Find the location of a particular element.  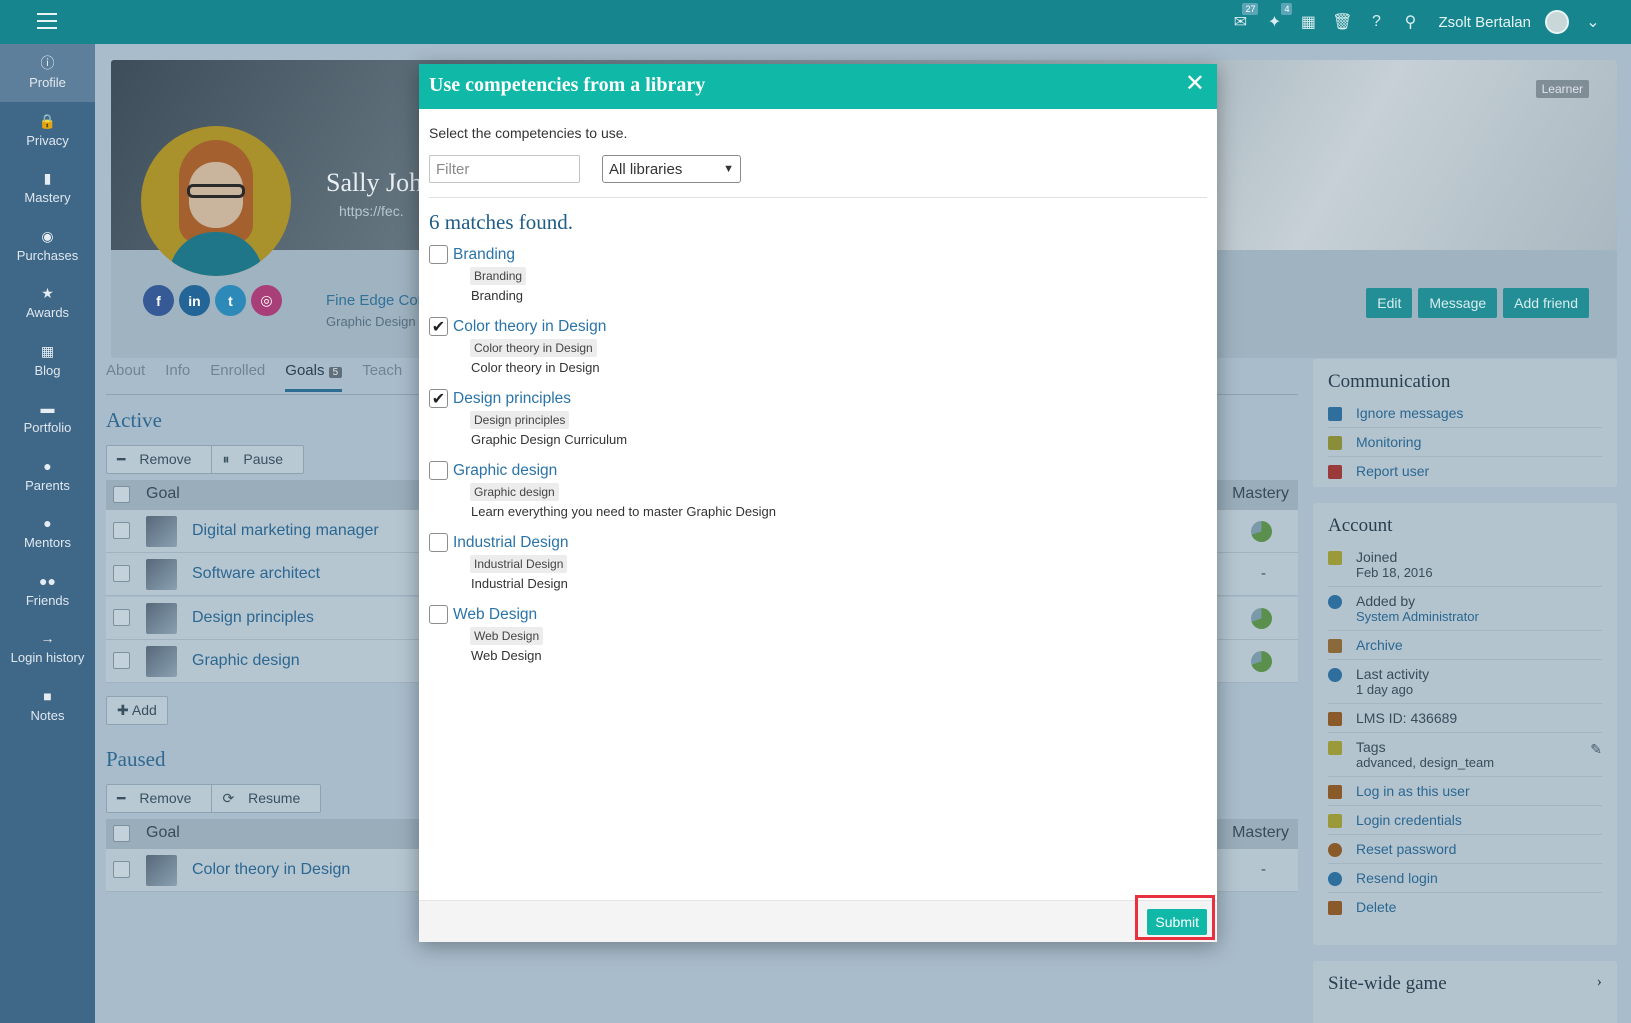

chevron-right-icon: › is located at coordinates (1599, 981).